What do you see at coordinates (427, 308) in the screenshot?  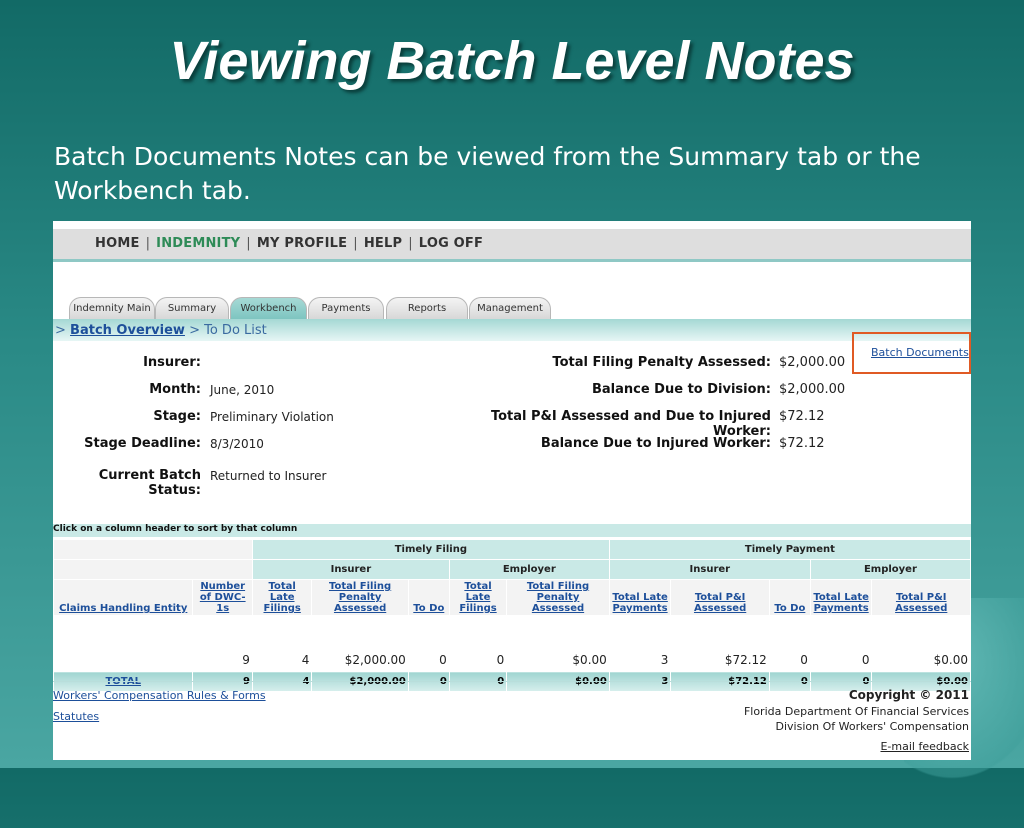 I see `tab-reports: Reports` at bounding box center [427, 308].